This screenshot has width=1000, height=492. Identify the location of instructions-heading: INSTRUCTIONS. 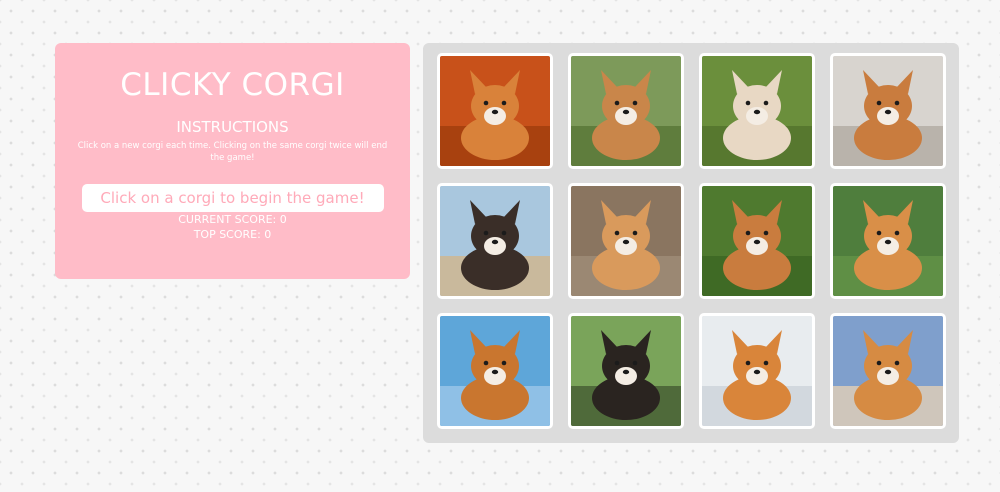
(232, 127).